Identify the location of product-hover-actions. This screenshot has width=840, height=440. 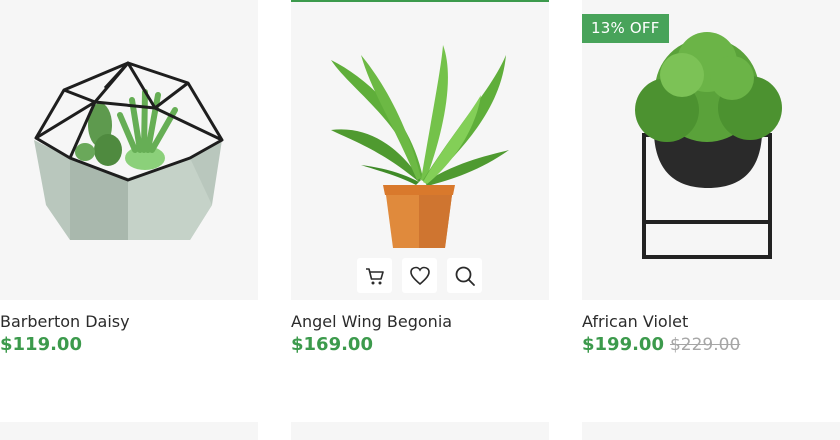
(419, 275).